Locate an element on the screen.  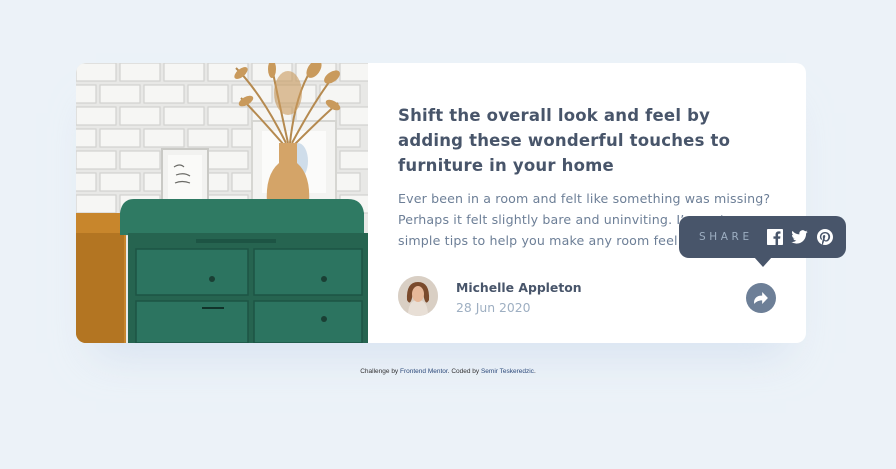
attribution-middle: . Coded by is located at coordinates (463, 371).